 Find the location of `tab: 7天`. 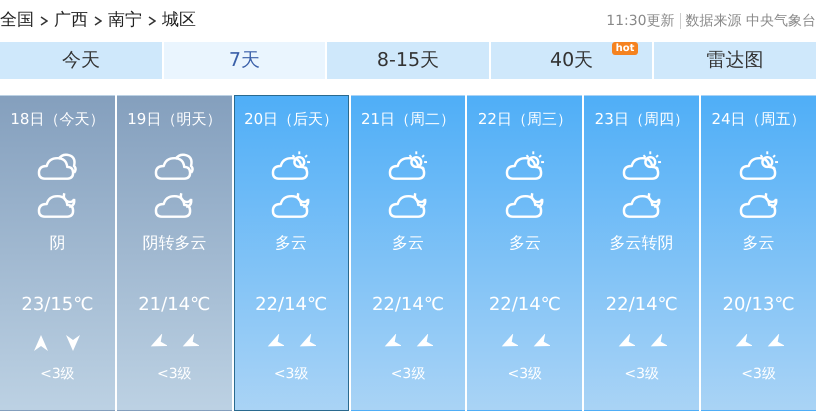

tab: 7天 is located at coordinates (245, 60).